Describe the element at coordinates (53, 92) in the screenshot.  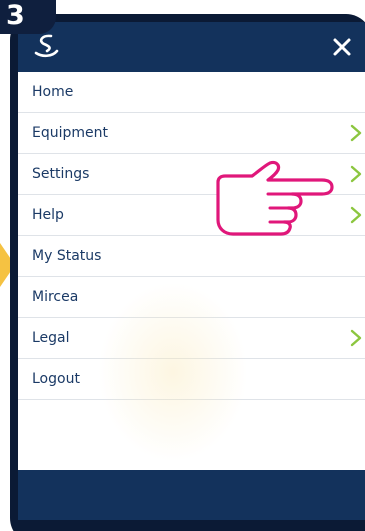
I see `menu-item-label: Home` at that location.